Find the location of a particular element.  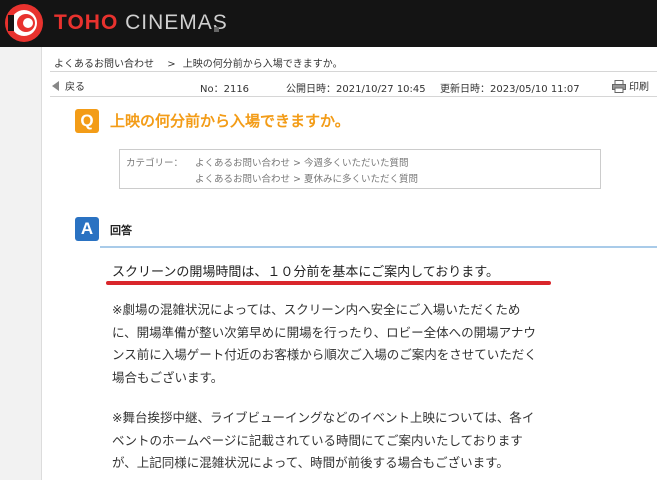

logo-dot is located at coordinates (216, 29).